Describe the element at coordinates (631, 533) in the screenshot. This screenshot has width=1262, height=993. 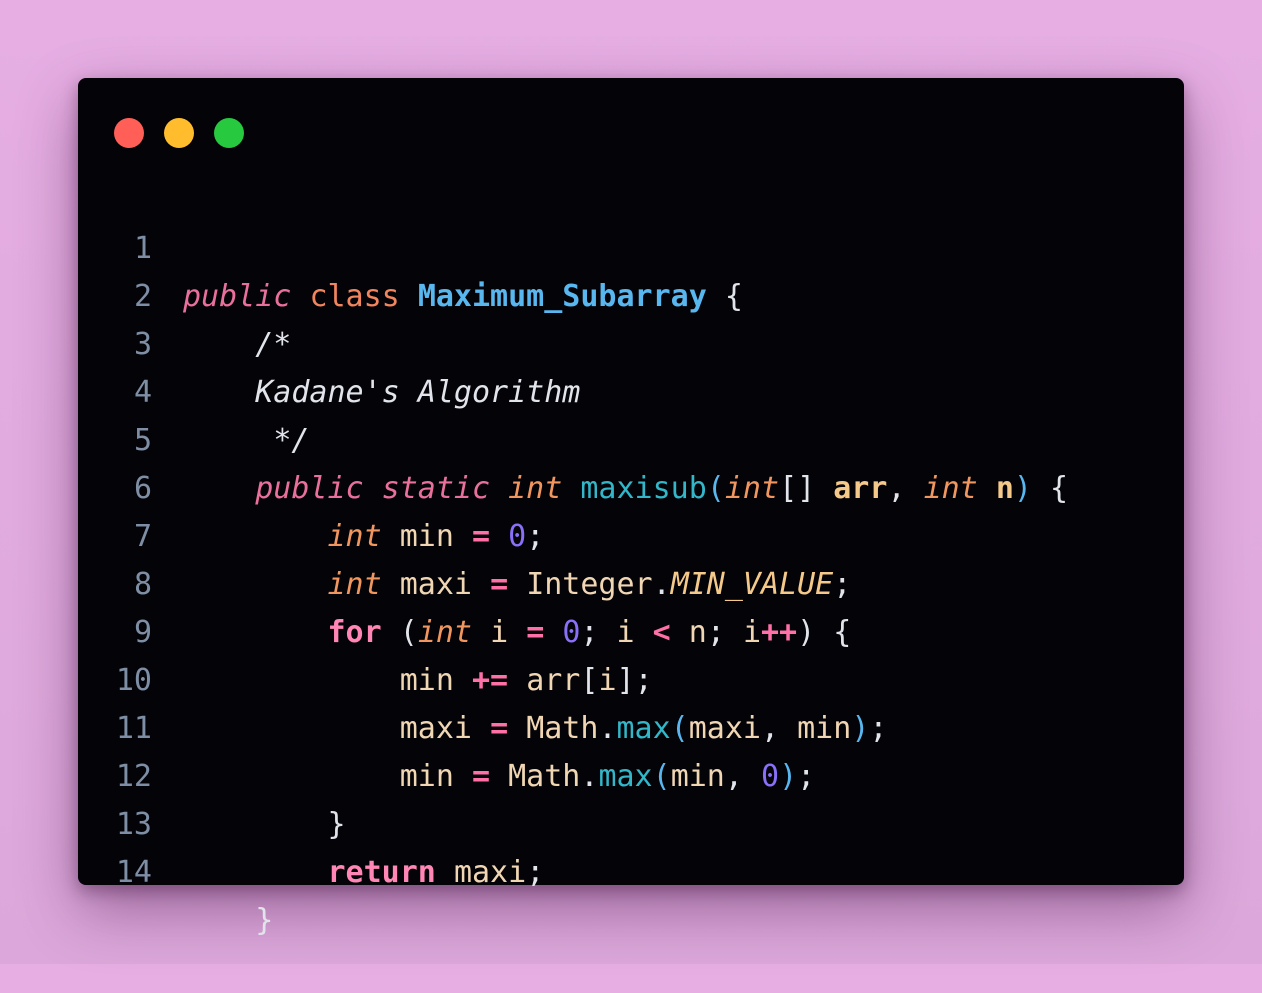
I see `code-line-7: 7 int maxi = Integer.MIN_VALUE;` at that location.